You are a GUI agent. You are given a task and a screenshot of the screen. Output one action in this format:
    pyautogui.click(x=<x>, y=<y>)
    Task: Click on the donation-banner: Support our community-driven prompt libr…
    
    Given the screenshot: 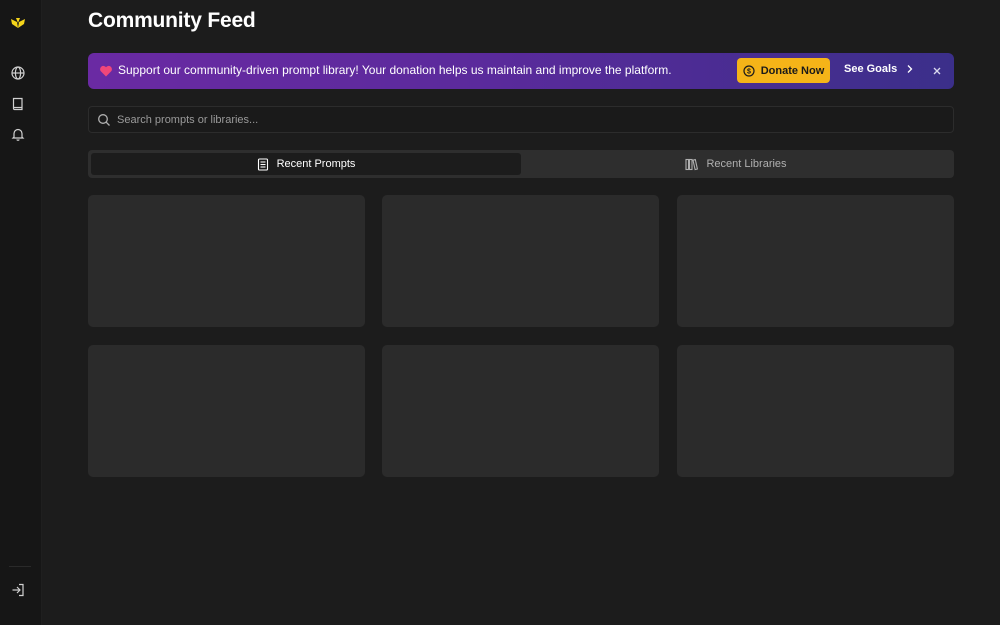 What is the action you would take?
    pyautogui.click(x=521, y=71)
    